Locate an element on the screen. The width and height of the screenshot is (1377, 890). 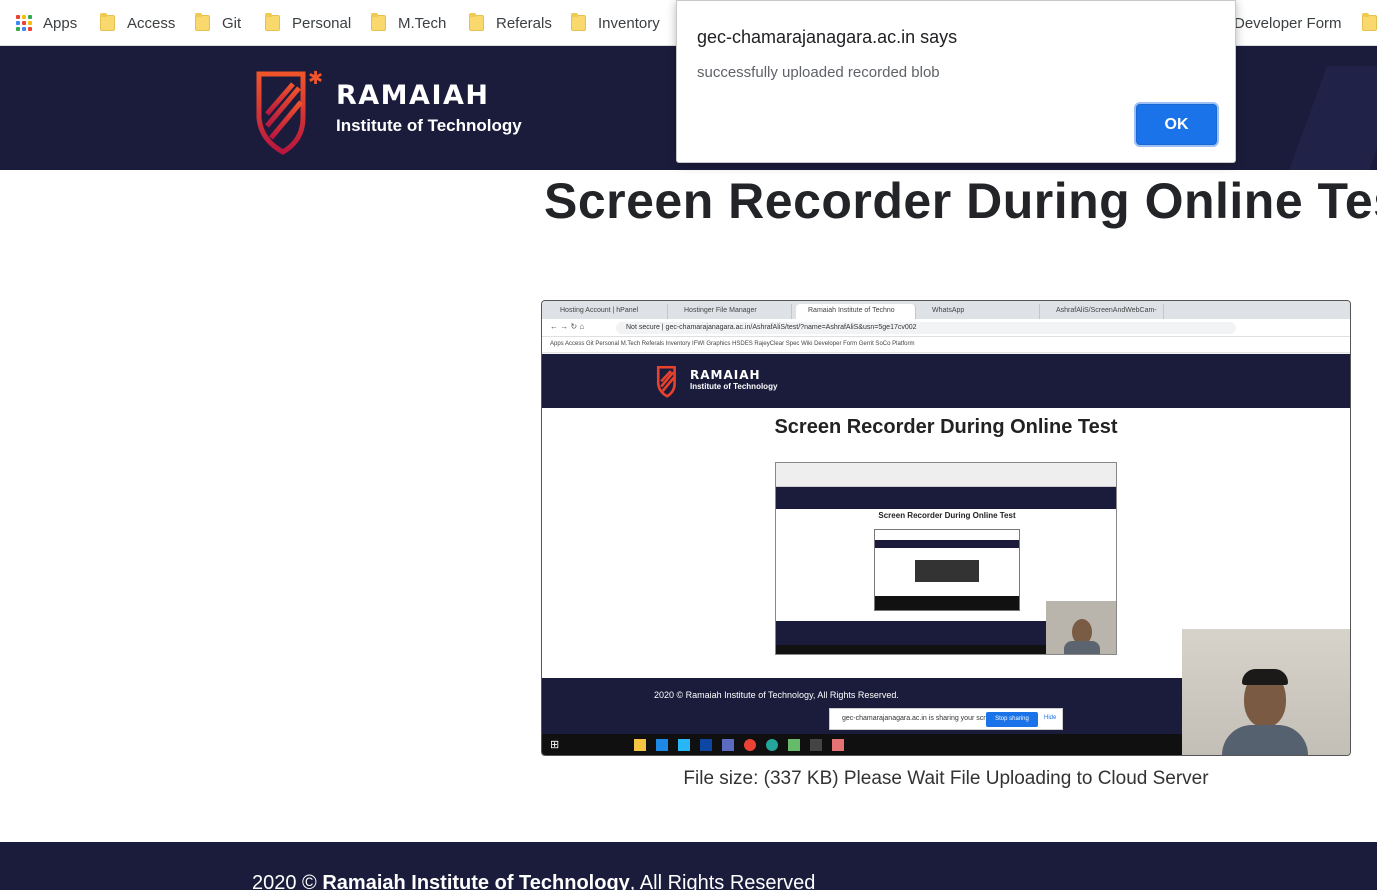
alert-origin: gec-chamarajanagara.ac.in says is located at coordinates (827, 37).